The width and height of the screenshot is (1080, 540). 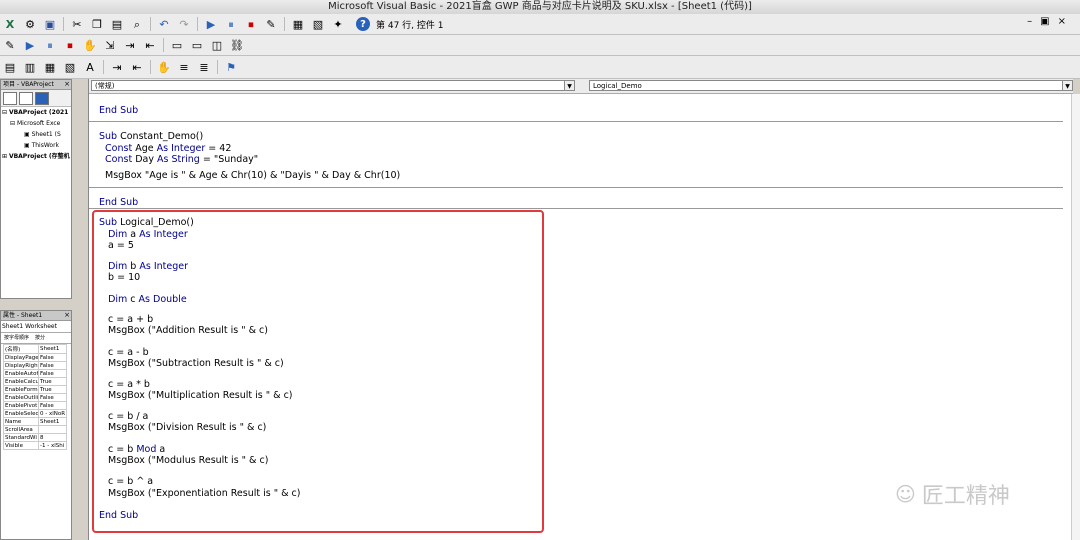 What do you see at coordinates (36, 327) in the screenshot?
I see `object-selector: Sheet1 Worksheet` at bounding box center [36, 327].